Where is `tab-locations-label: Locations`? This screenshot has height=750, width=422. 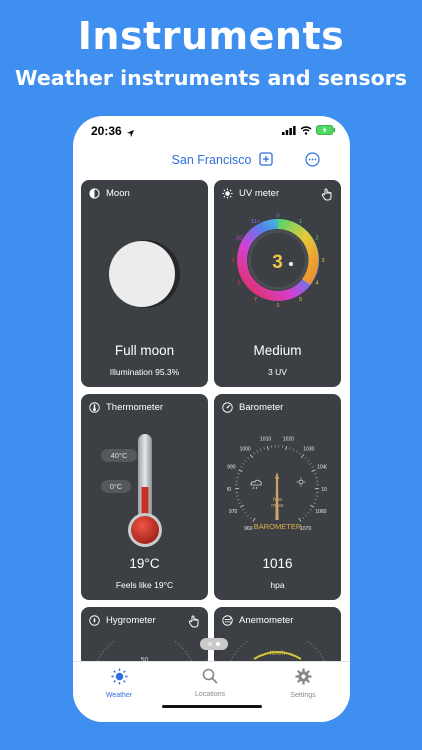
tab-locations-label: Locations is located at coordinates (210, 694).